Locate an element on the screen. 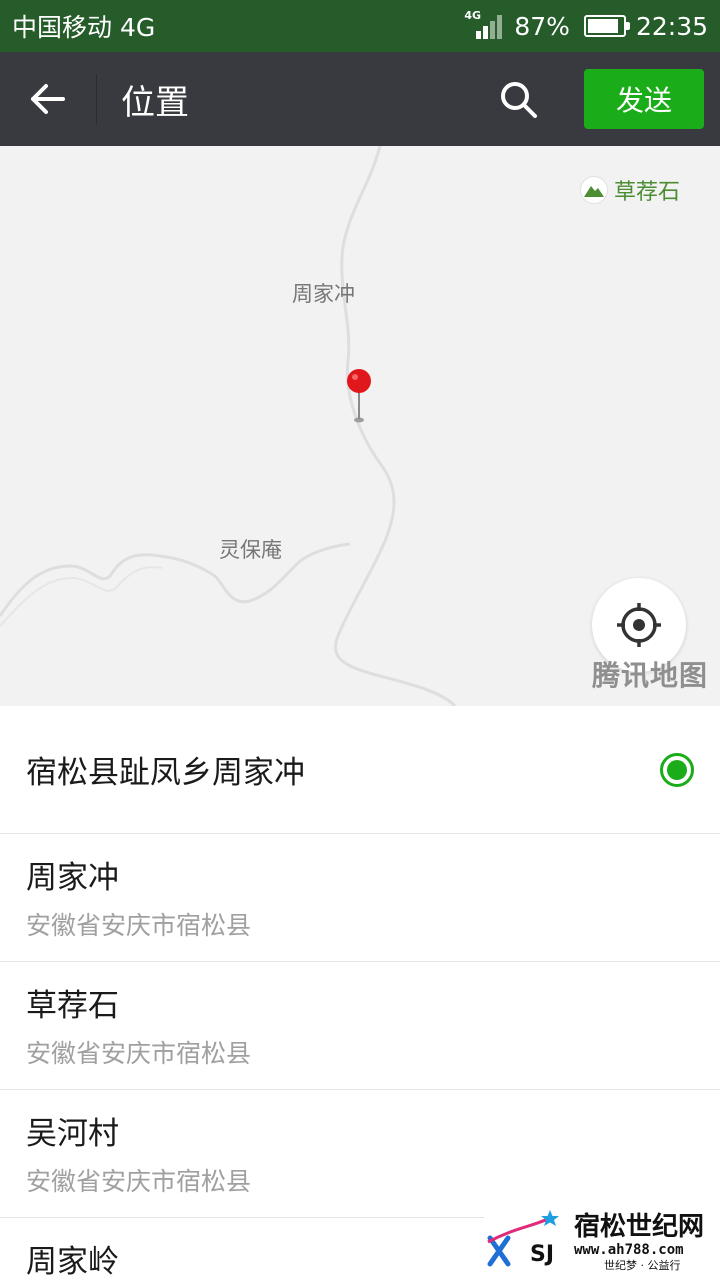 This screenshot has height=1280, width=720. status-bar: 中国移动 4G 4G 87% 22:35 is located at coordinates (360, 26).